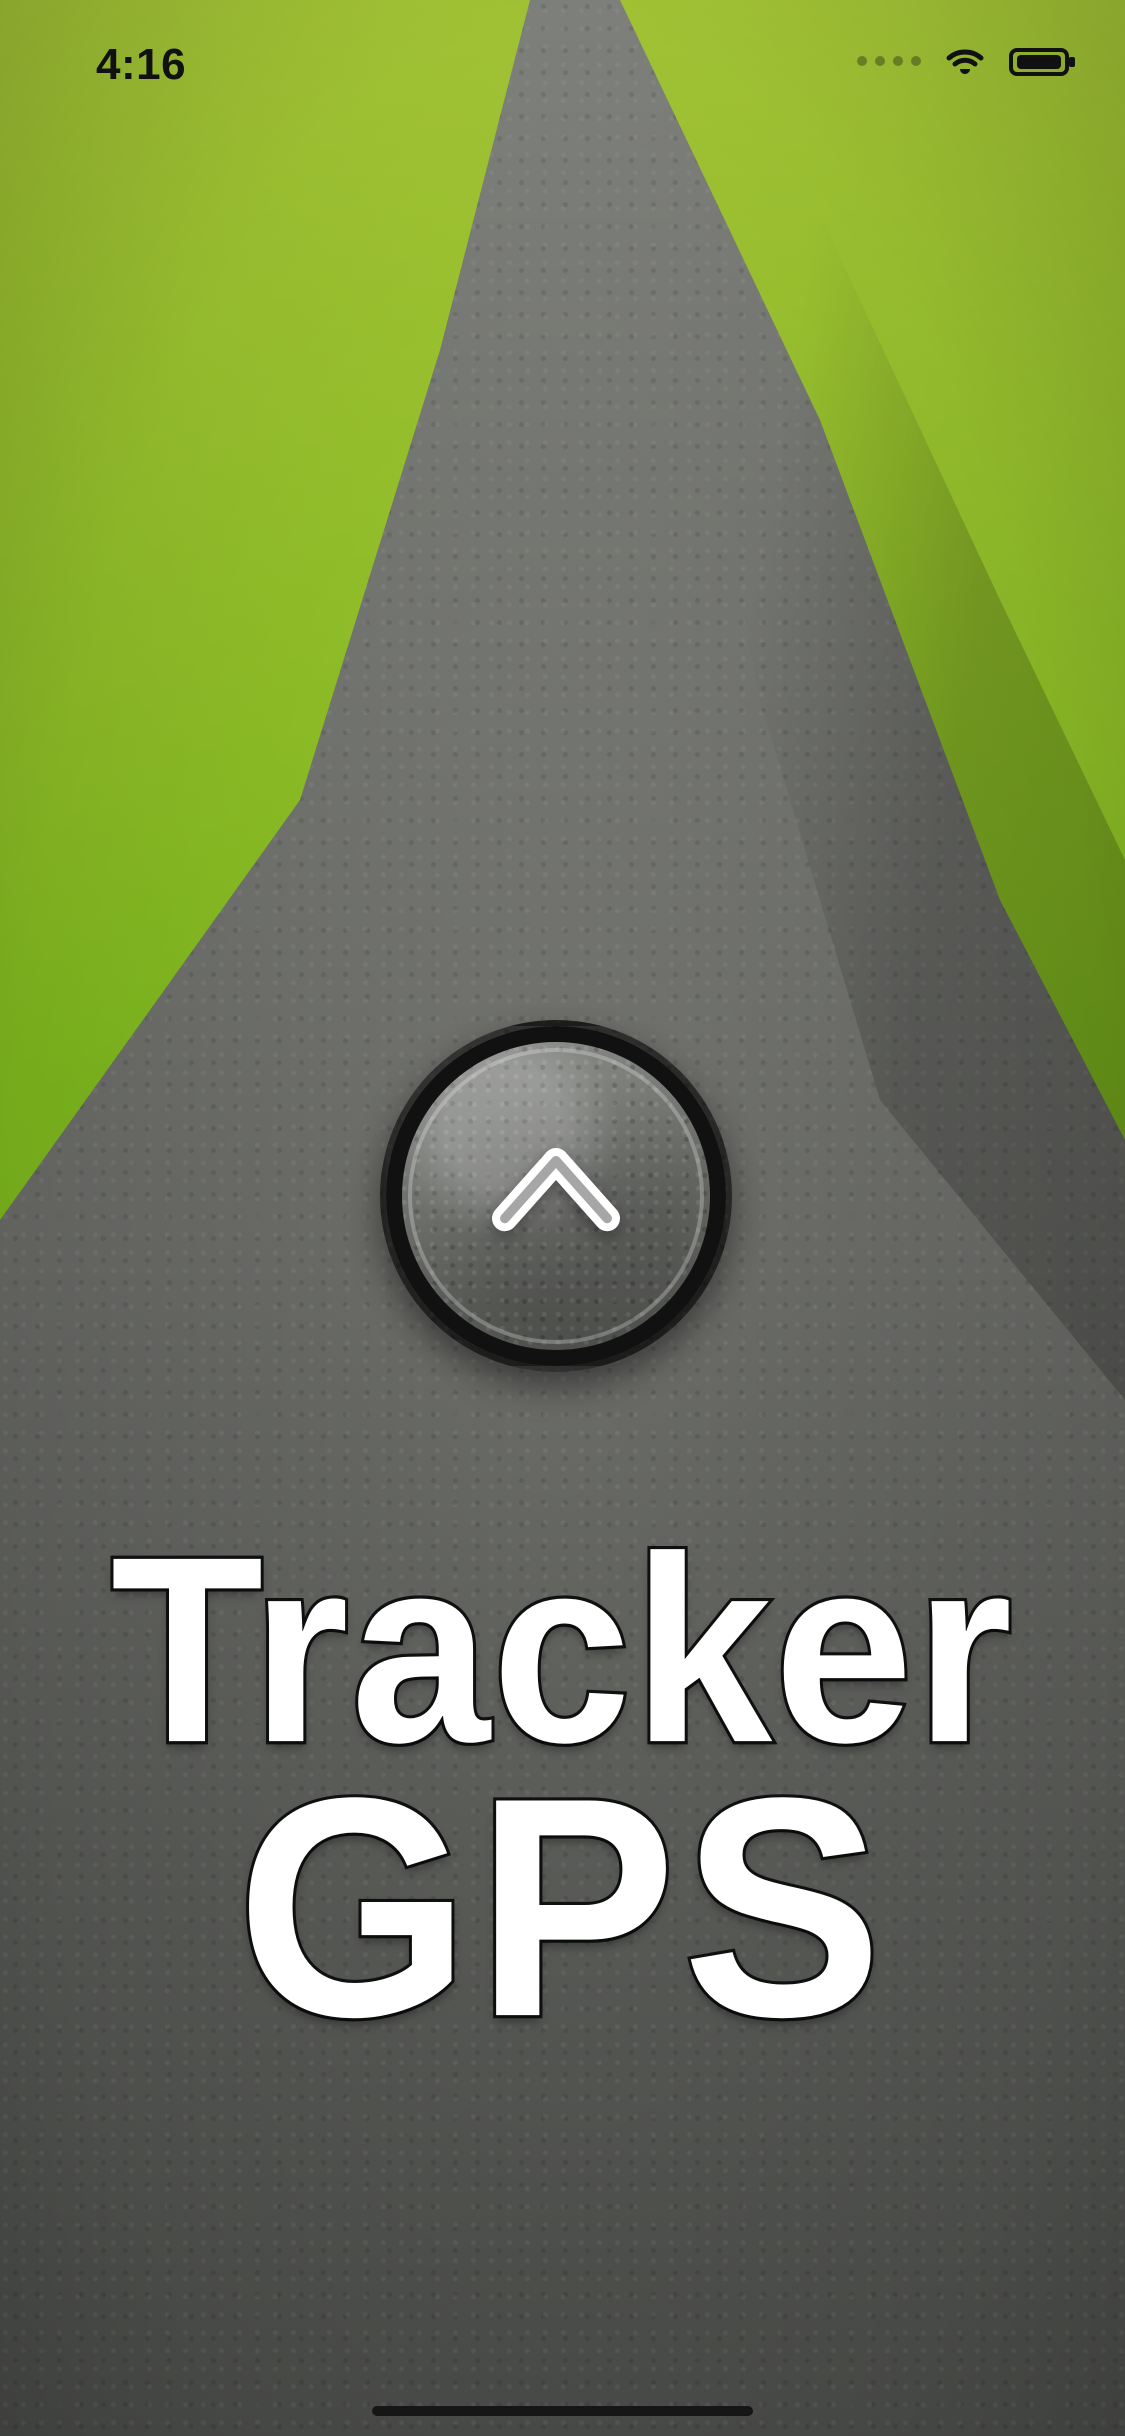  I want to click on status-bar: 4:16, so click(562, 65).